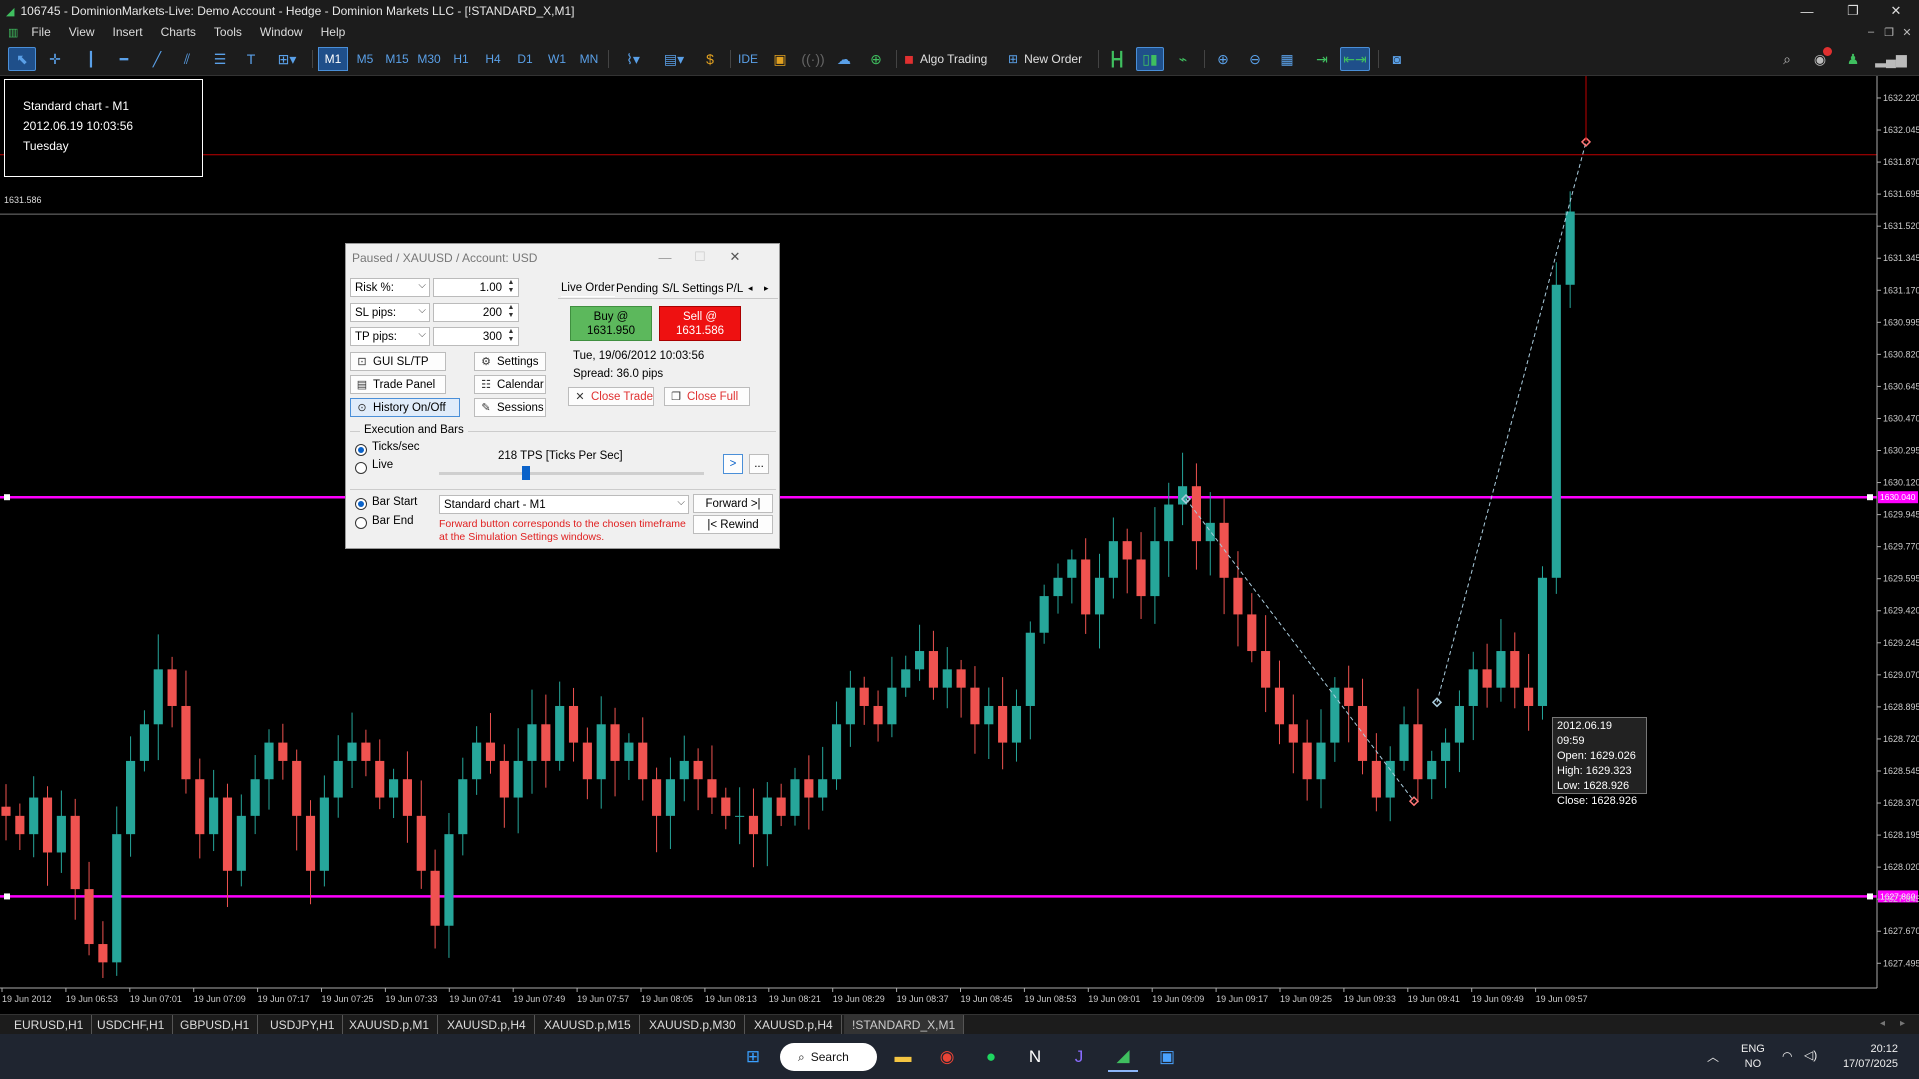 Image resolution: width=1919 pixels, height=1079 pixels. What do you see at coordinates (228, 32) in the screenshot?
I see `menu-tools: Tools` at bounding box center [228, 32].